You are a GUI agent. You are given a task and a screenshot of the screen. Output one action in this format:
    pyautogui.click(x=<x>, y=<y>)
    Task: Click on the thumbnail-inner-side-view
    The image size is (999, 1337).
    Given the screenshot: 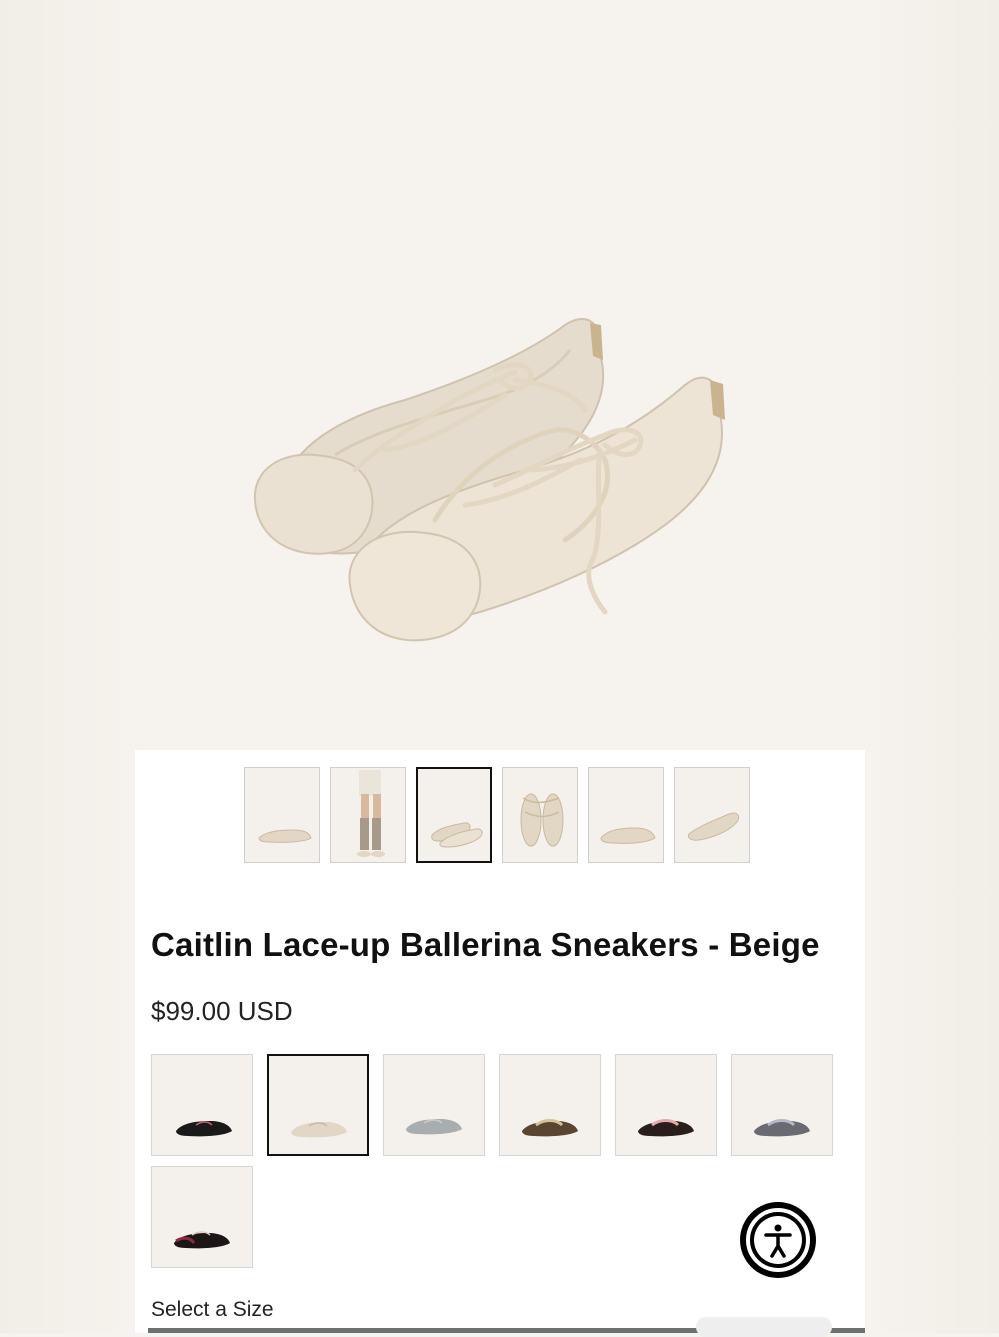 What is the action you would take?
    pyautogui.click(x=626, y=815)
    